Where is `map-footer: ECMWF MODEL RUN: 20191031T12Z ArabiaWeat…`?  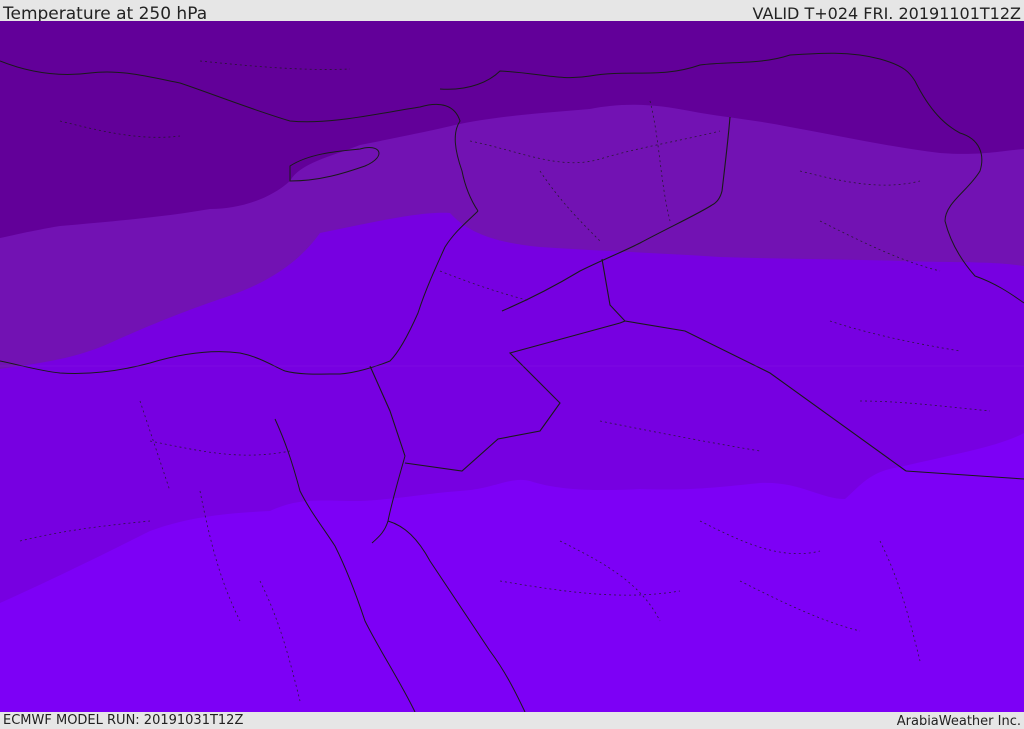 map-footer: ECMWF MODEL RUN: 20191031T12Z ArabiaWeat… is located at coordinates (512, 720).